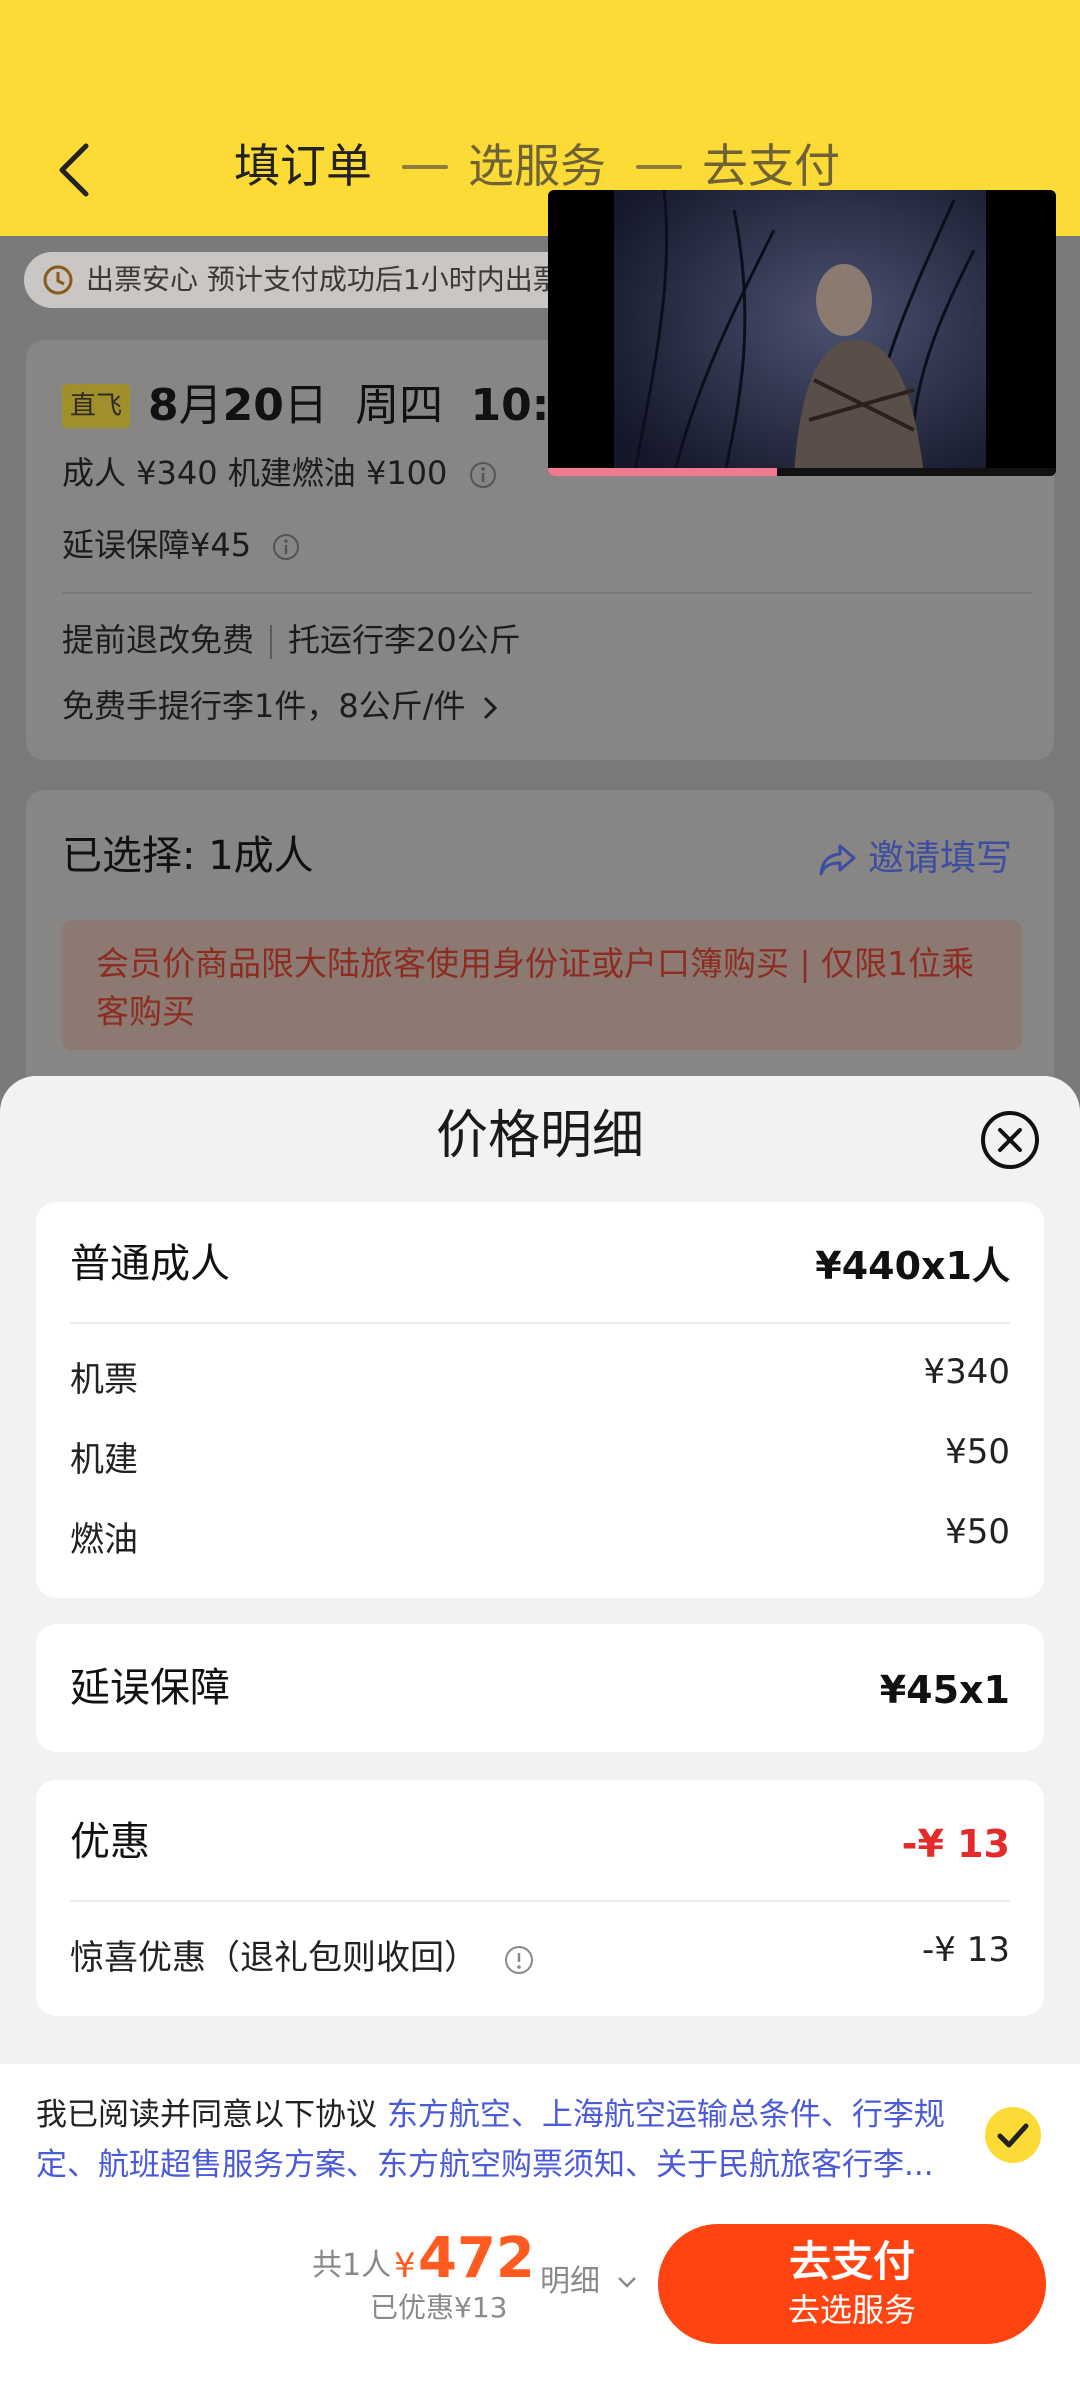 The image size is (1080, 2400). Describe the element at coordinates (662, 472) in the screenshot. I see `video-progress-bar` at that location.